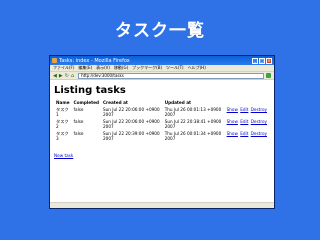 The height and width of the screenshot is (240, 320). What do you see at coordinates (62, 112) in the screenshot?
I see `cell-name: タスク1` at bounding box center [62, 112].